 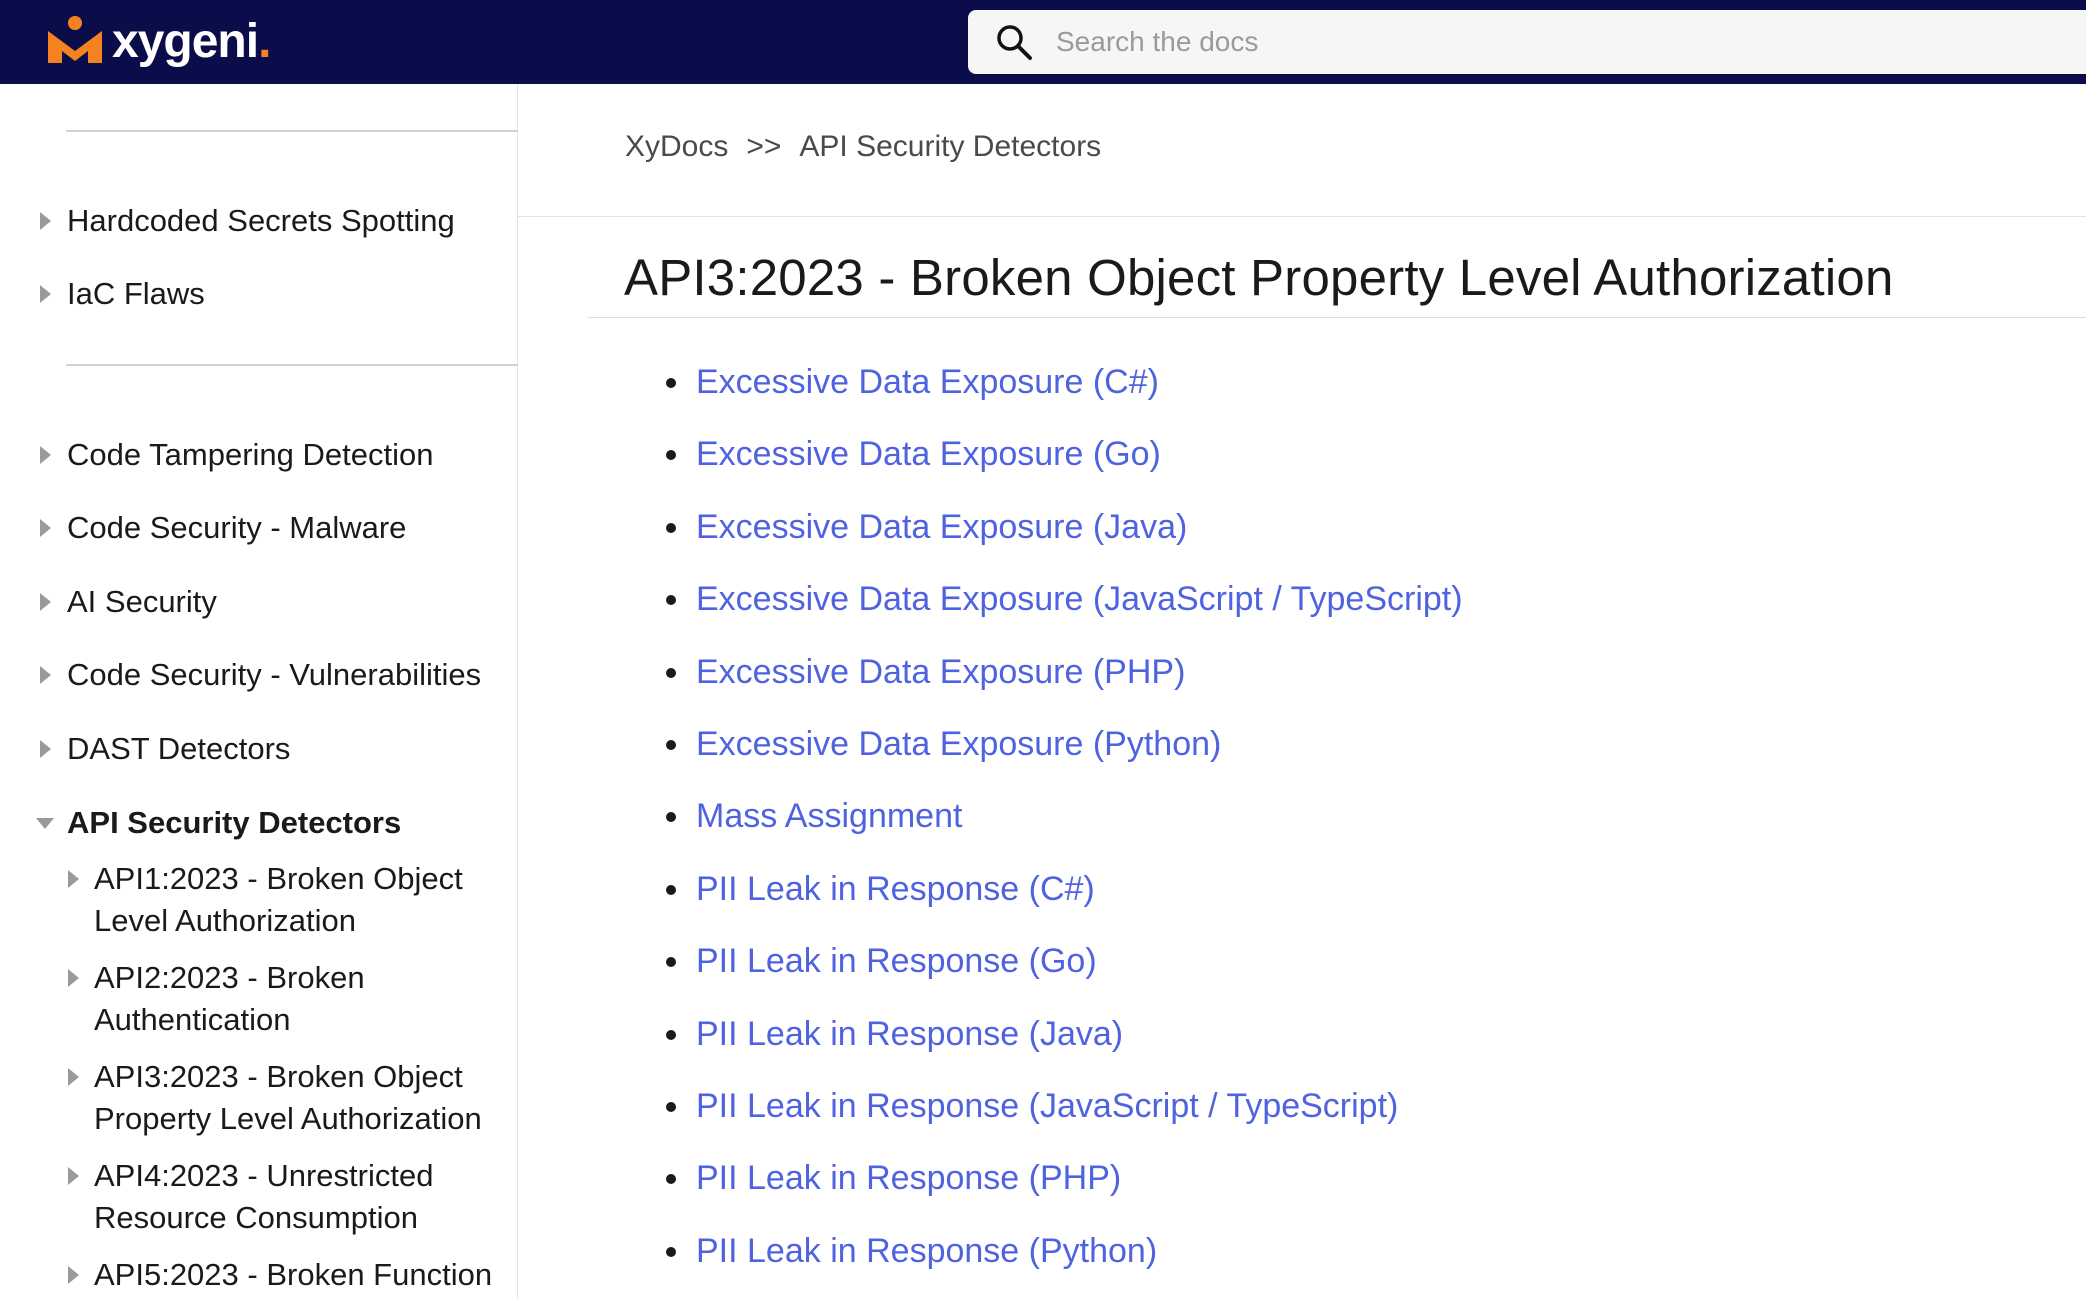 What do you see at coordinates (896, 961) in the screenshot?
I see `detector-link: PII Leak in Response (Go)` at bounding box center [896, 961].